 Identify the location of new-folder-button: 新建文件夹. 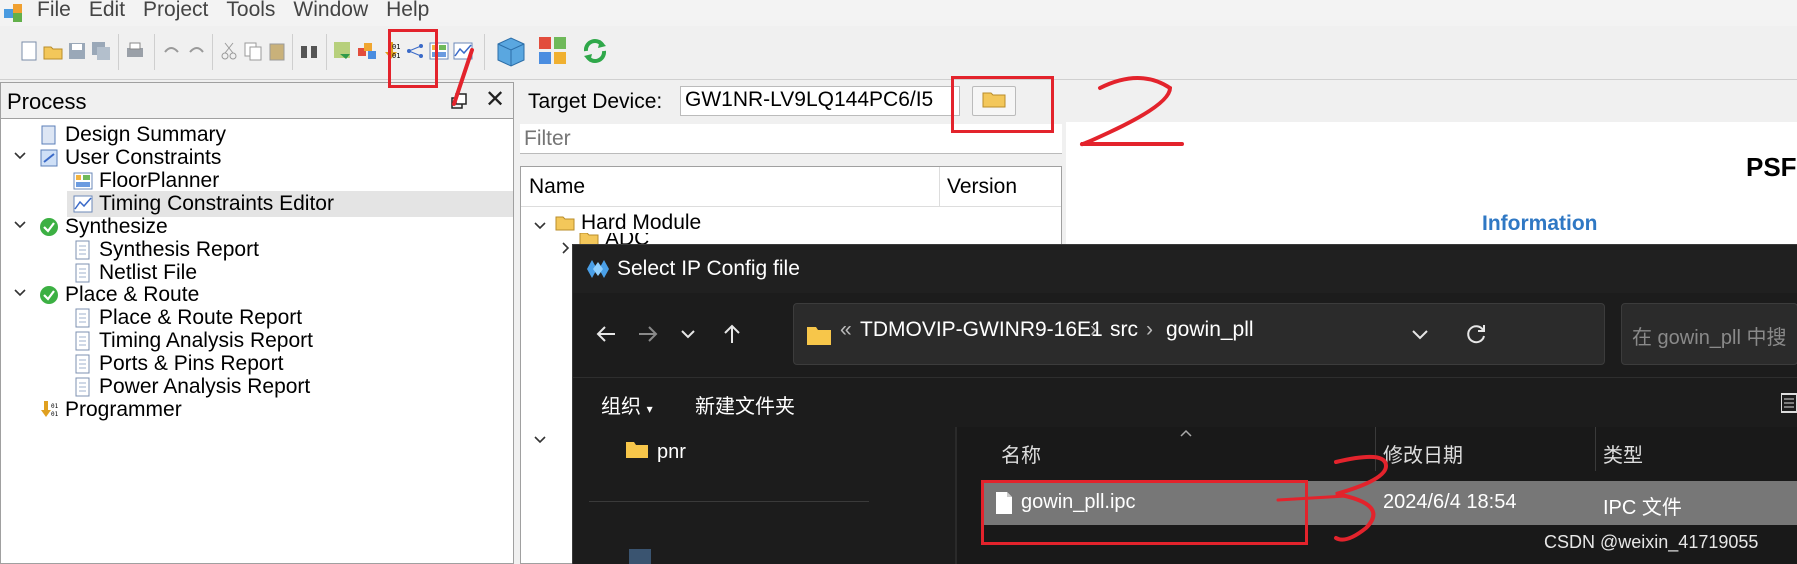
(745, 404).